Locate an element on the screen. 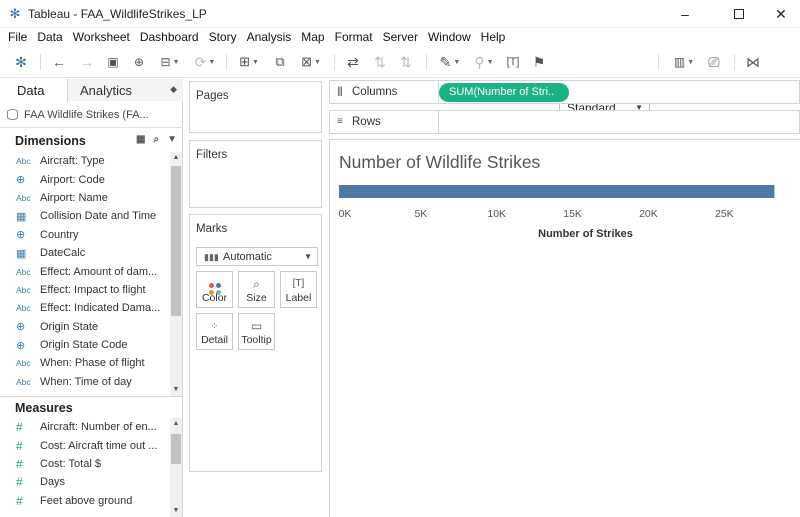 The height and width of the screenshot is (517, 800). share-icon: ⋈ is located at coordinates (753, 62).